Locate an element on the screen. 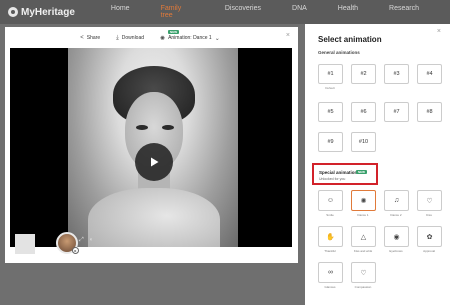 This screenshot has width=450, height=305. kiss-wink-icon: △ is located at coordinates (363, 237).